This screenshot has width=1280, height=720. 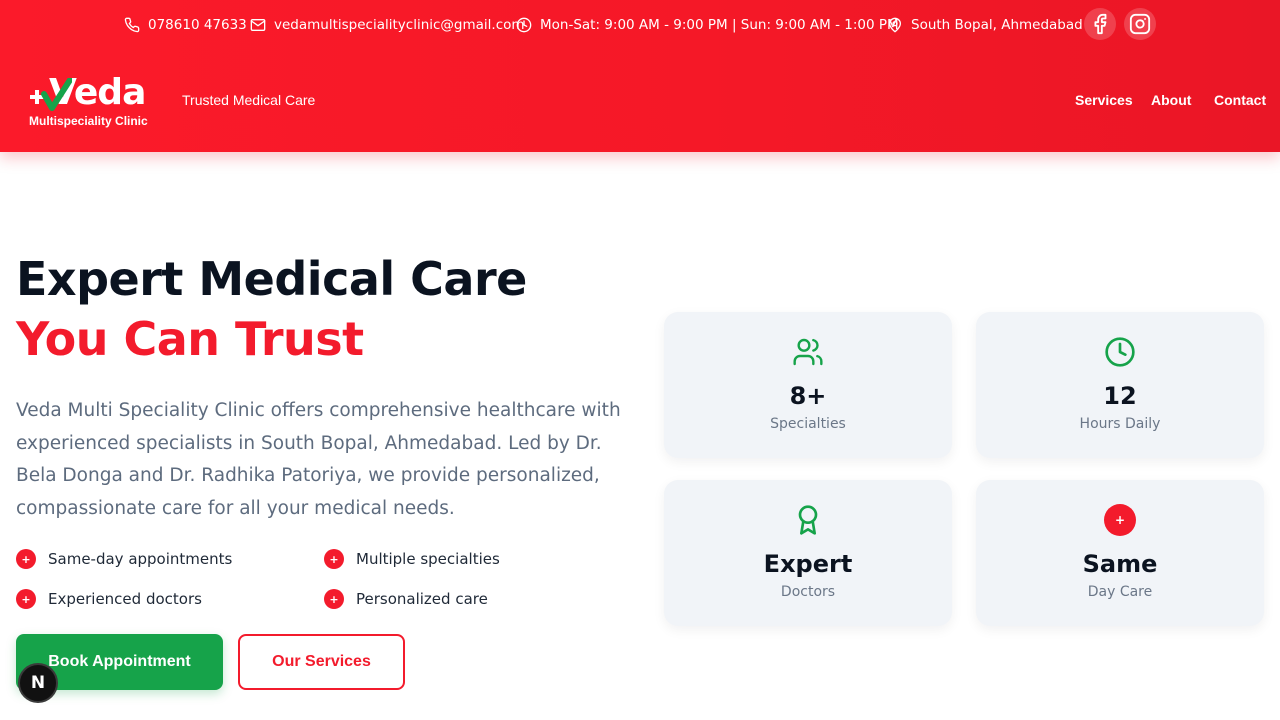 I want to click on feature-item: + Personalized care, so click(x=406, y=599).